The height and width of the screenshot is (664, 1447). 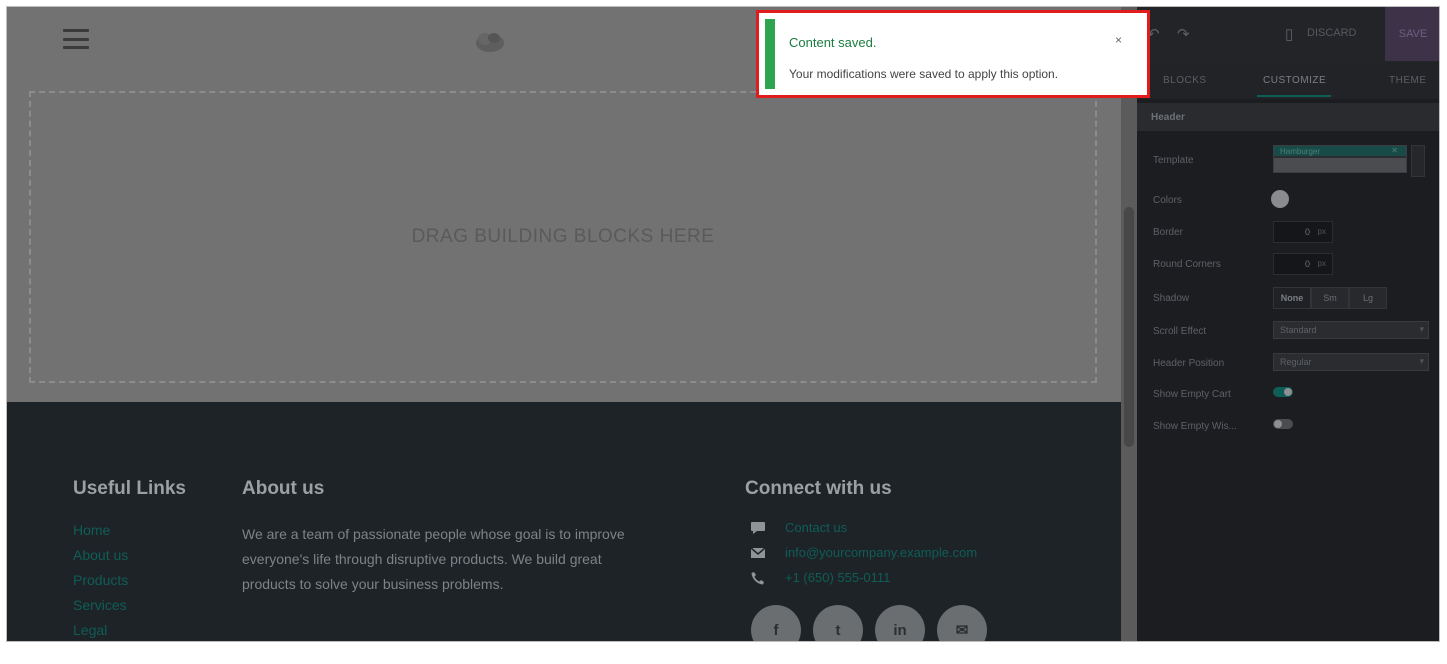 I want to click on contact-row-phone: +1 (650) 555-0111, so click(x=819, y=577).